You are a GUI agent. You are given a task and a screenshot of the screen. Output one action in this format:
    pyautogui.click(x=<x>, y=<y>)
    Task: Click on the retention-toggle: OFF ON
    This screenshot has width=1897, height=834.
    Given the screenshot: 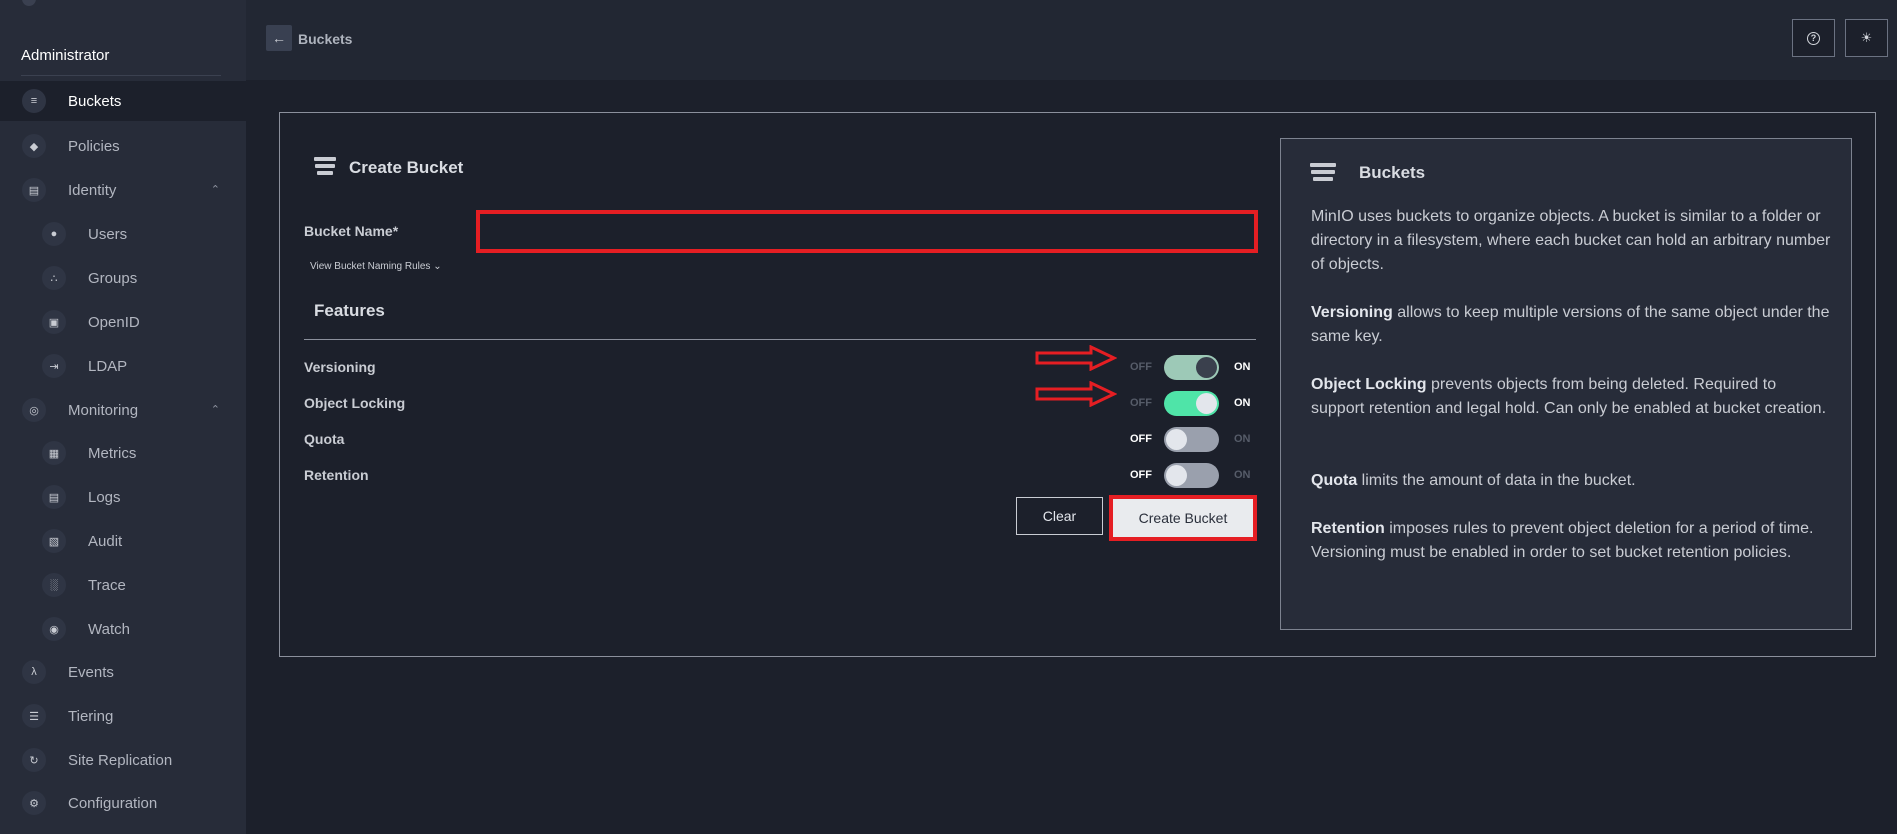 What is the action you would take?
    pyautogui.click(x=1186, y=475)
    